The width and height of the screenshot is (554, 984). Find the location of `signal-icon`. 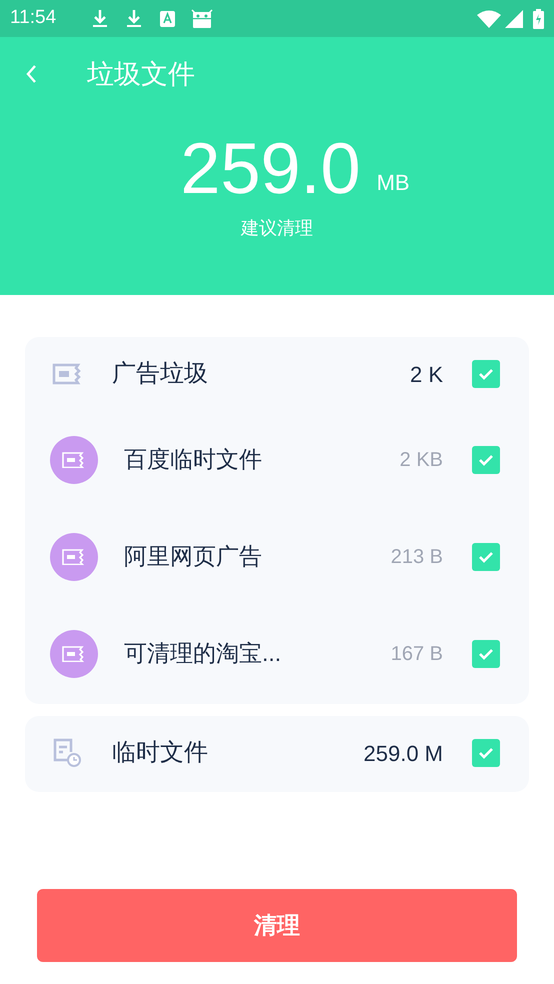

signal-icon is located at coordinates (514, 19).